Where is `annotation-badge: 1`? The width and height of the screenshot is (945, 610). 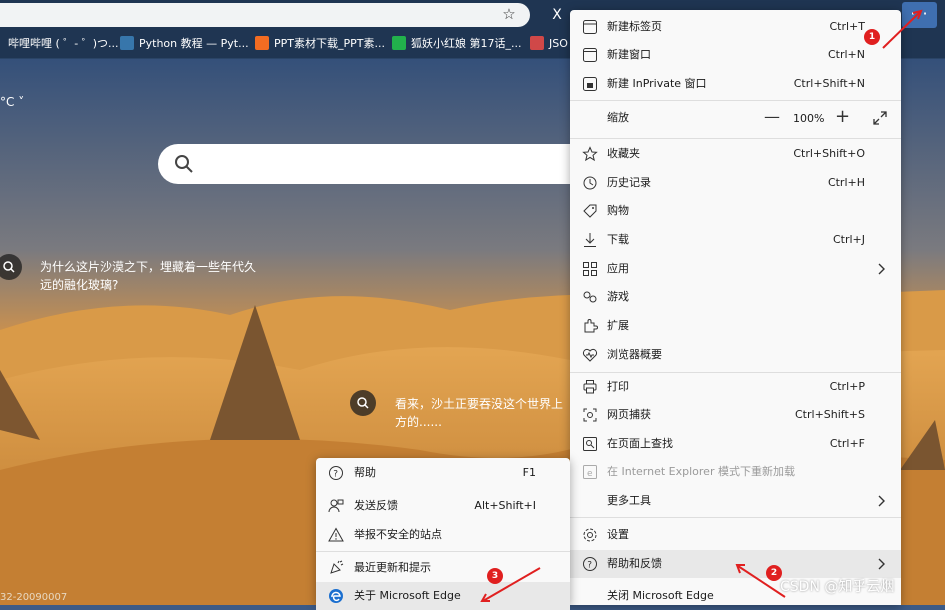 annotation-badge: 1 is located at coordinates (872, 37).